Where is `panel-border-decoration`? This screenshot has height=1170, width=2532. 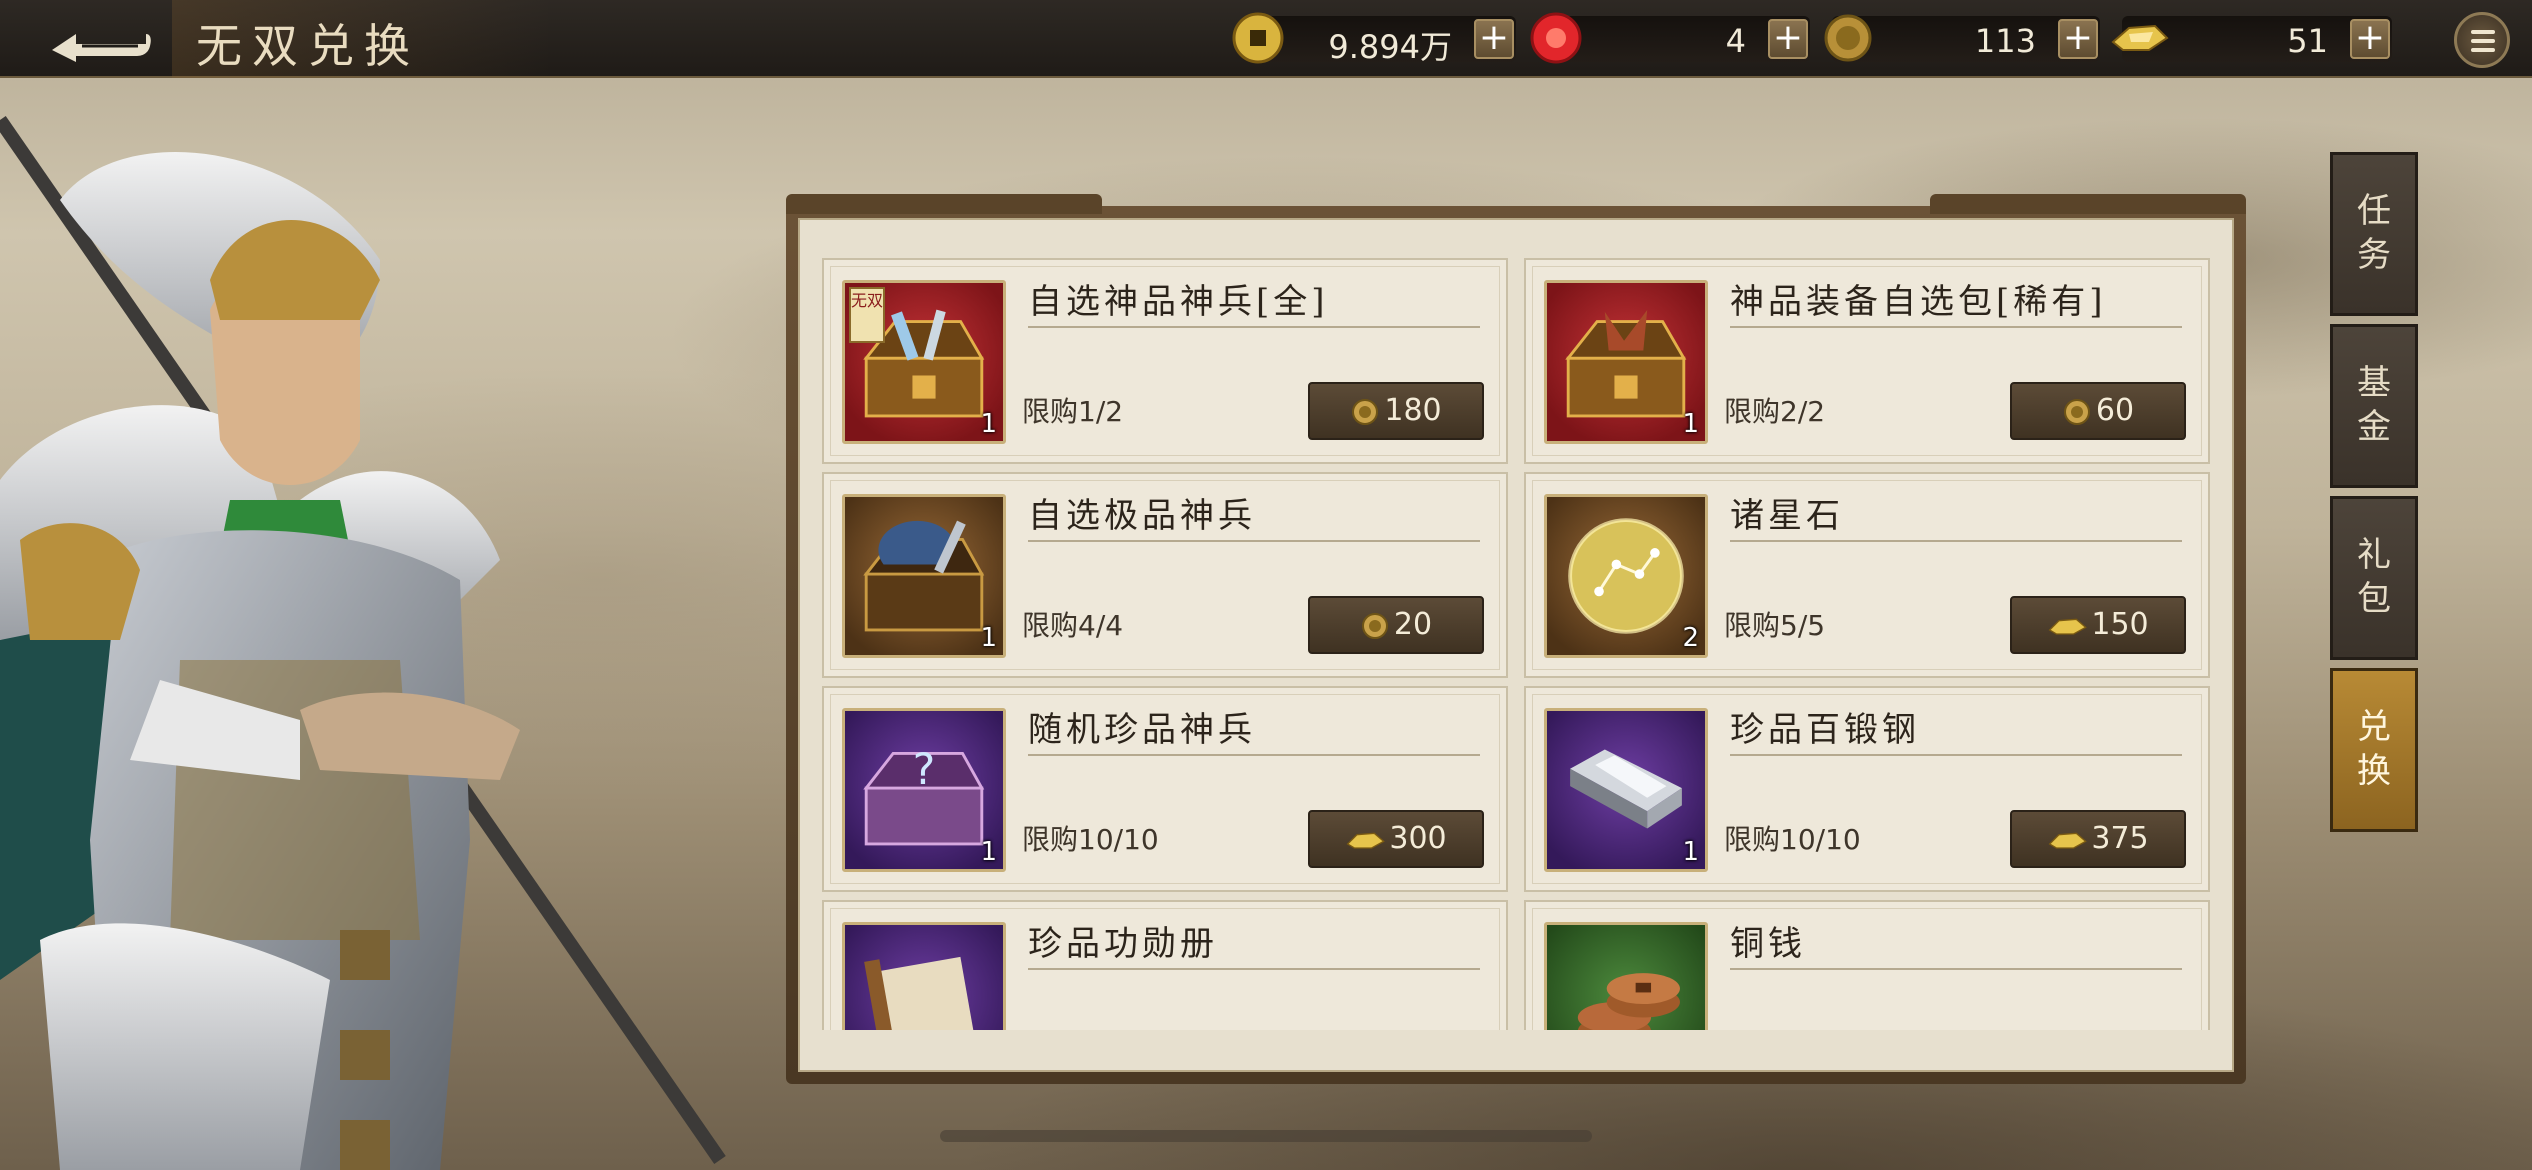 panel-border-decoration is located at coordinates (1516, 1056).